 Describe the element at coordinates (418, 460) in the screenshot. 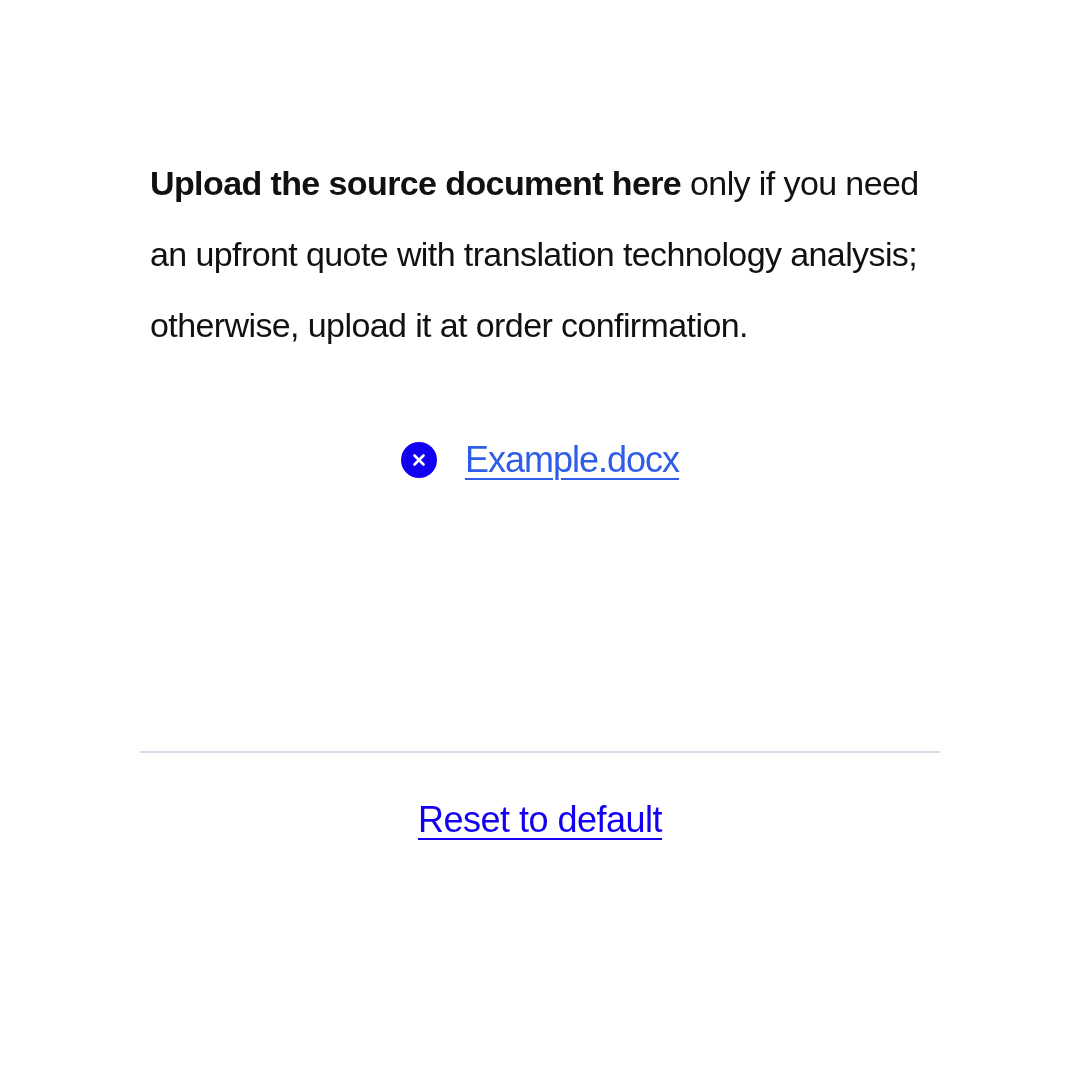

I see `remove-file-button` at that location.